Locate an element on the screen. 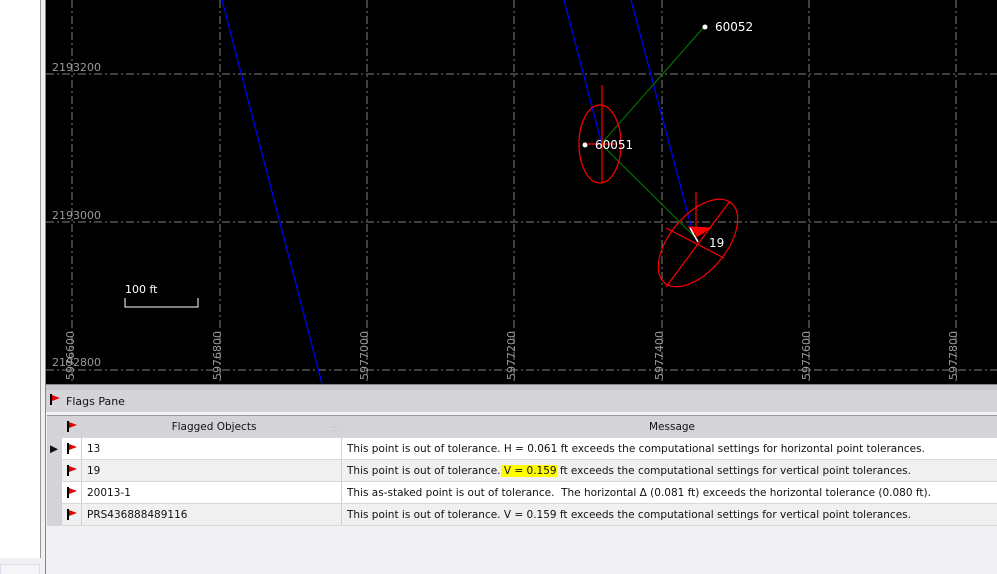 The image size is (997, 574). sort-ascending-icon: △ is located at coordinates (334, 426).